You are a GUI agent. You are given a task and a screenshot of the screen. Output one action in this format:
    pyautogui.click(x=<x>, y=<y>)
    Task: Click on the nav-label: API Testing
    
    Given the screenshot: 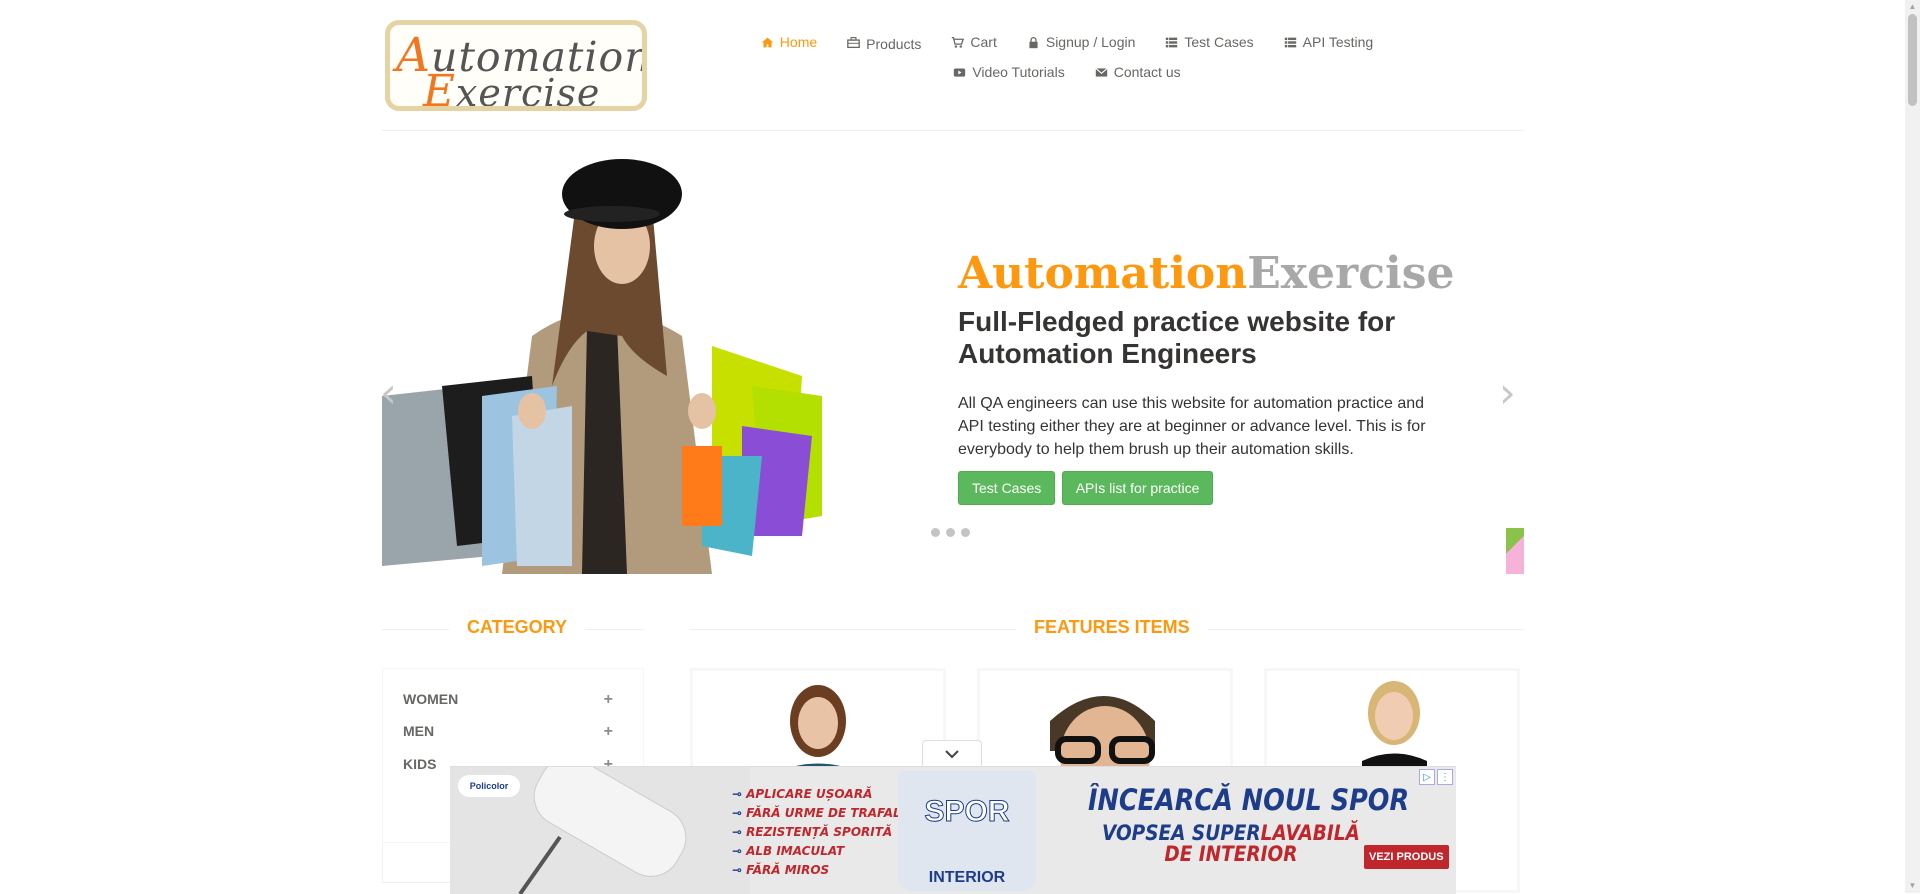 What is the action you would take?
    pyautogui.click(x=1338, y=42)
    